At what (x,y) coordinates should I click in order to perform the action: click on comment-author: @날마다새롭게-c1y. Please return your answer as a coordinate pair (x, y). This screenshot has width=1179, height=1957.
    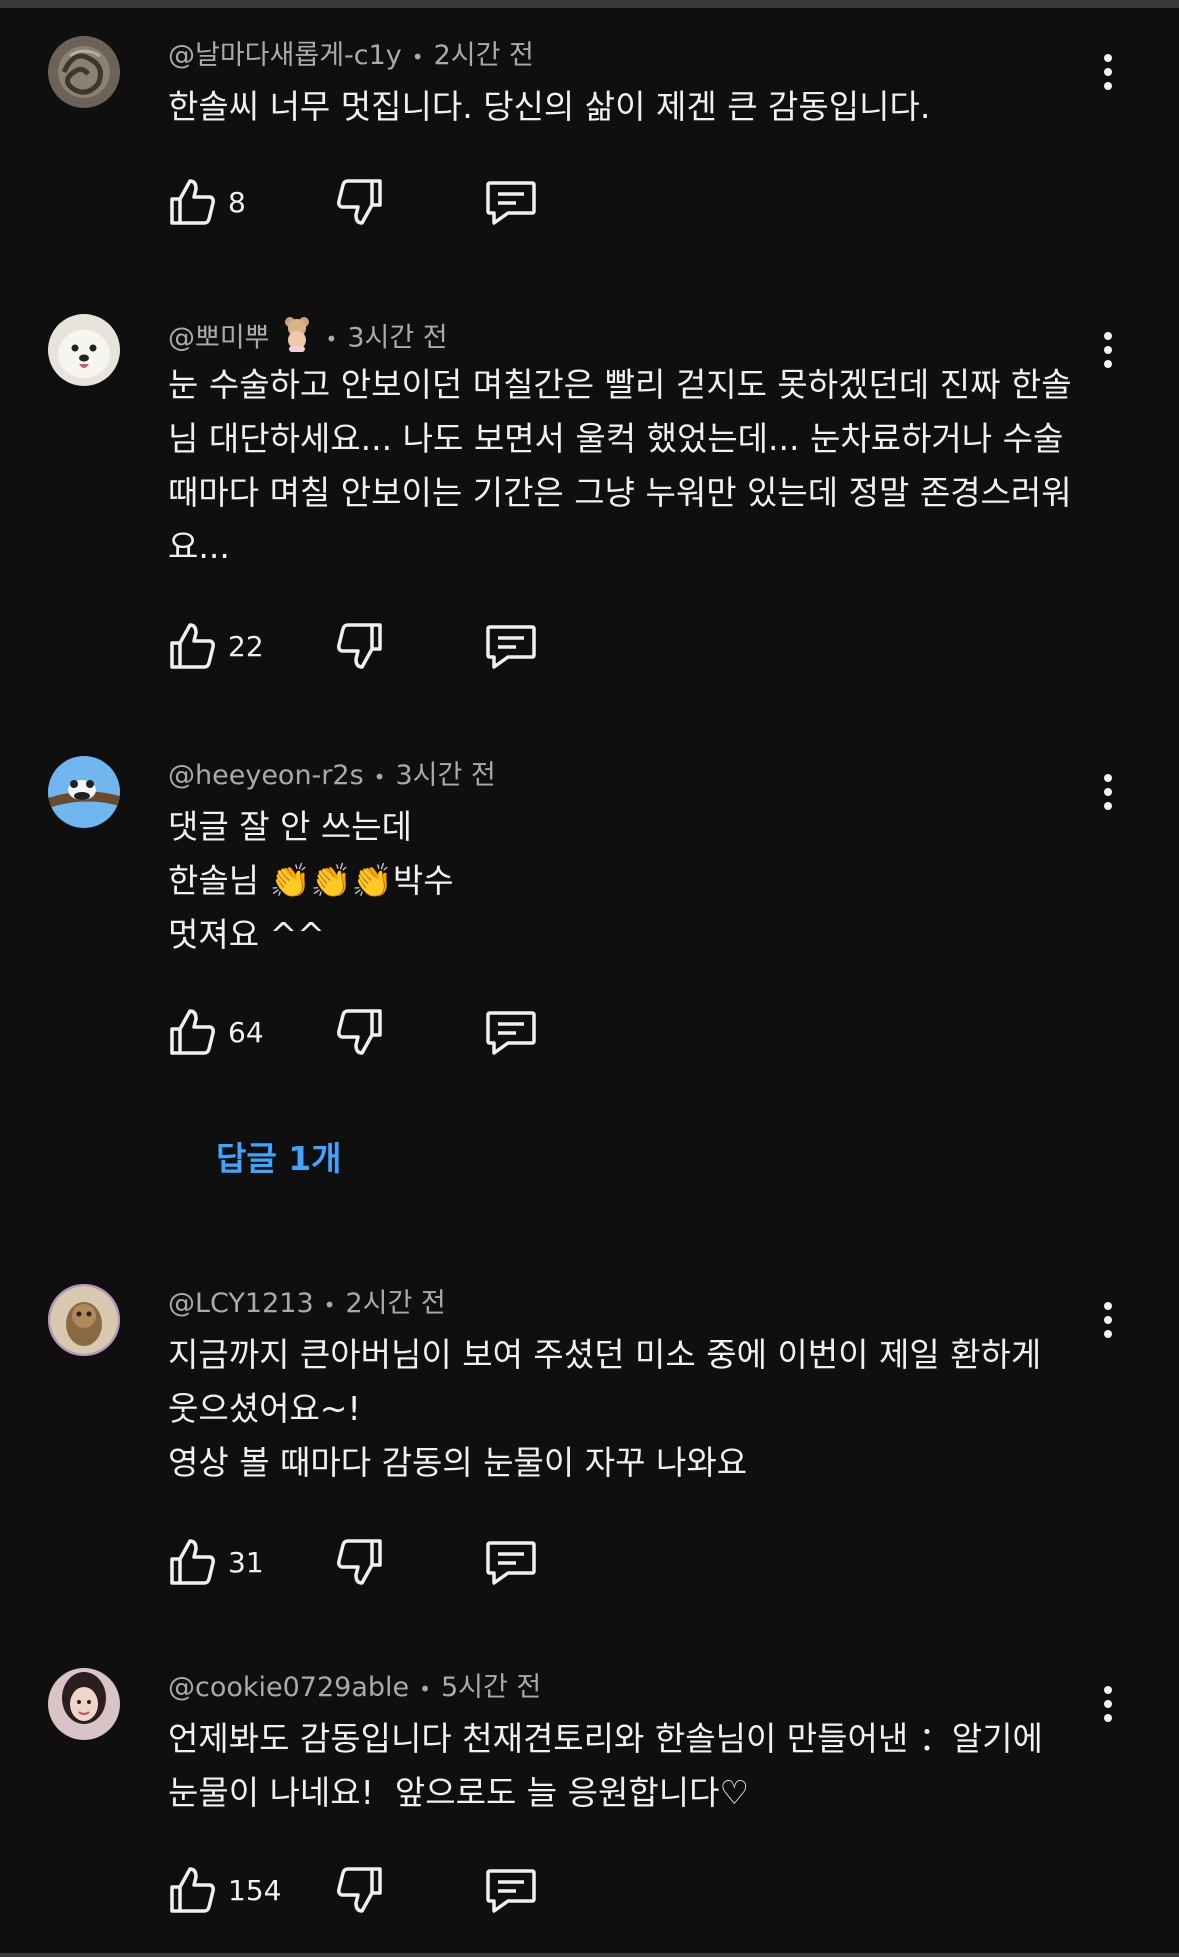
    Looking at the image, I should click on (285, 55).